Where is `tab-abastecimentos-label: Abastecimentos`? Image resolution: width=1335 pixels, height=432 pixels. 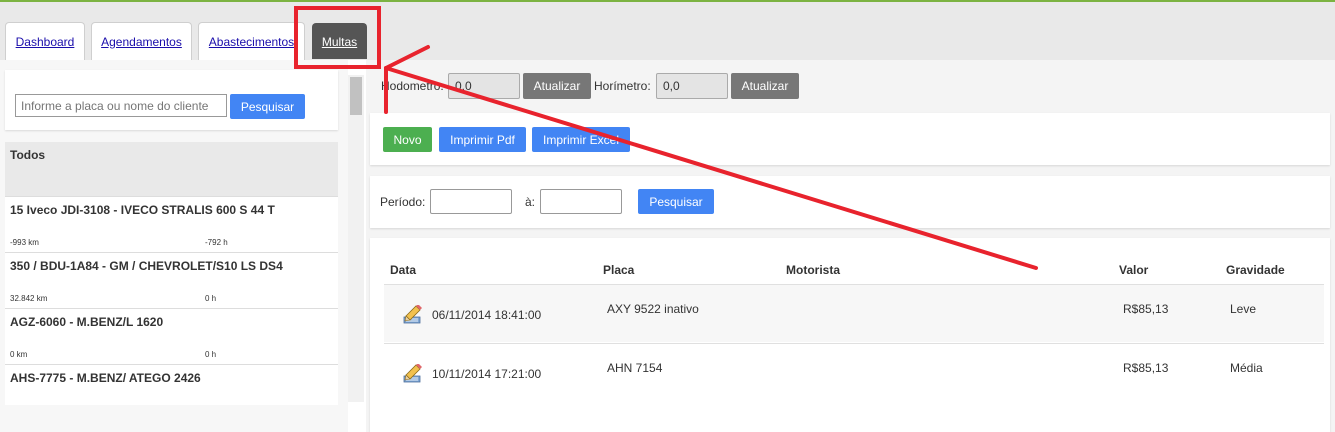
tab-abastecimentos-label: Abastecimentos is located at coordinates (251, 41).